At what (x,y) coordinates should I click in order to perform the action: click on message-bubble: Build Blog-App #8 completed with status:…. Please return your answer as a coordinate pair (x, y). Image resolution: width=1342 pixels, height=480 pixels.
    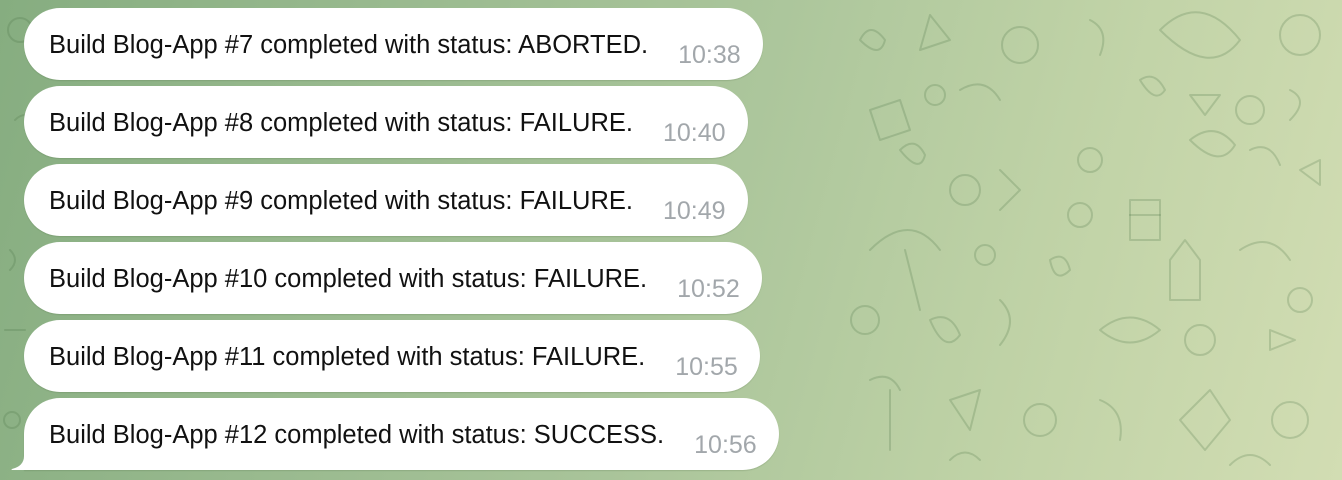
    Looking at the image, I should click on (386, 122).